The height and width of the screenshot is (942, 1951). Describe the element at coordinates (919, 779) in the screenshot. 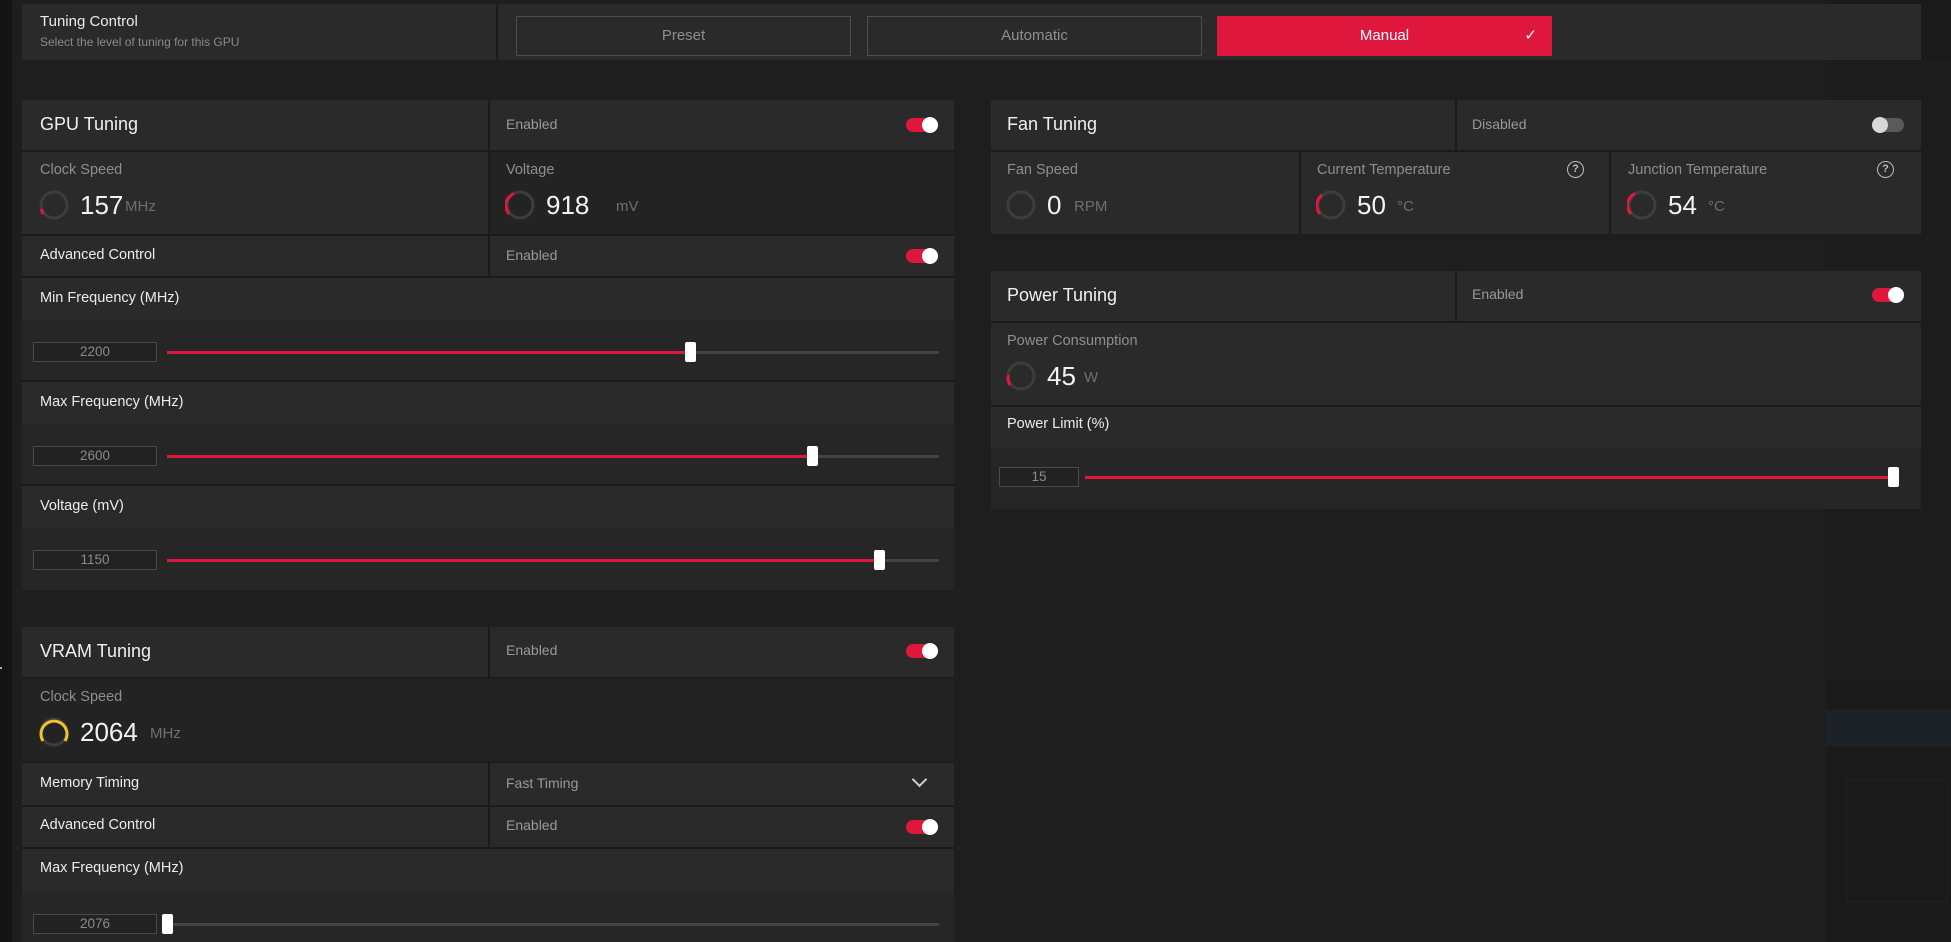

I see `chevron-down-icon` at that location.